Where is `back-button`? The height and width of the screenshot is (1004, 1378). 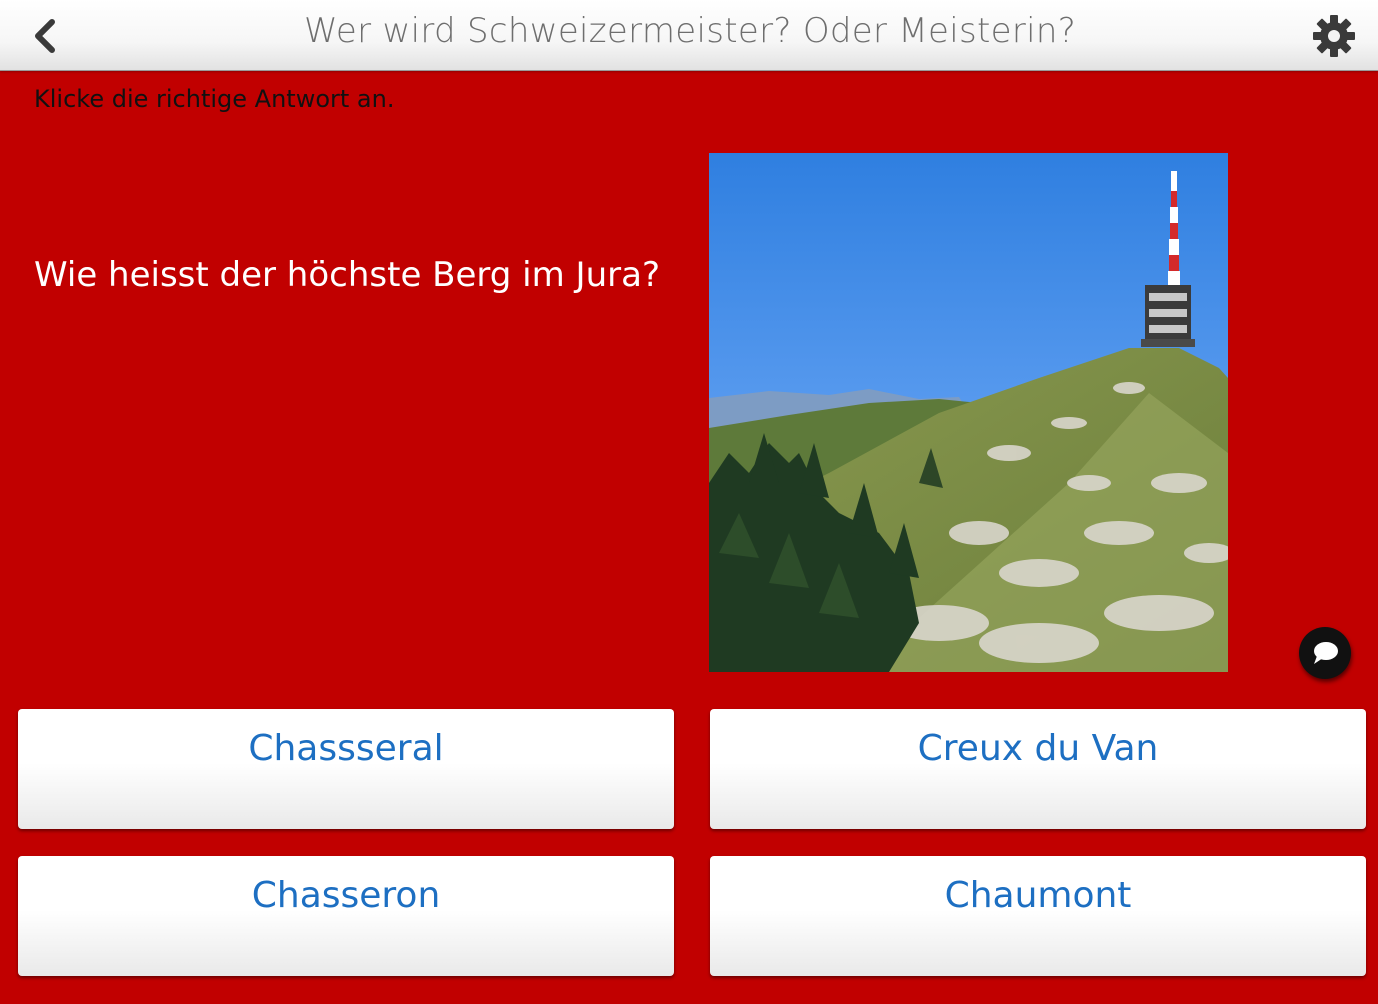 back-button is located at coordinates (48, 36).